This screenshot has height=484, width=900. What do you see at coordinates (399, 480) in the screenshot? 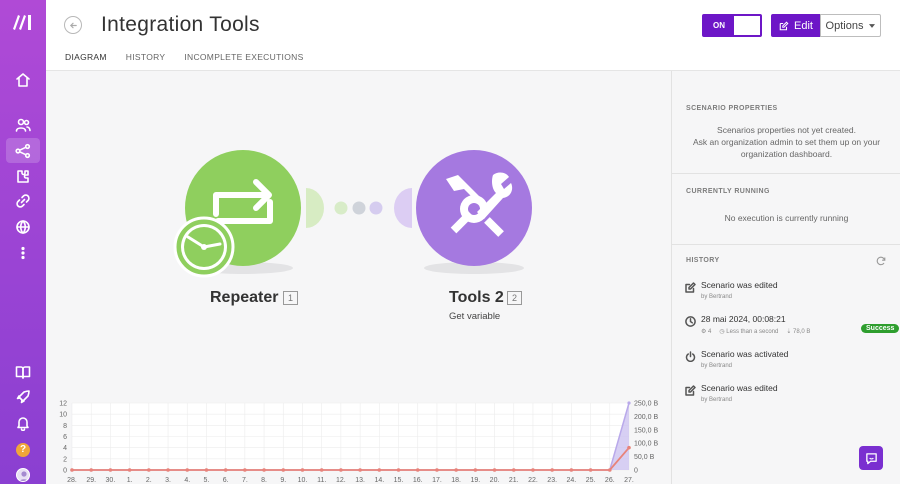
I see `chart-x-tick-label: 15.` at bounding box center [399, 480].